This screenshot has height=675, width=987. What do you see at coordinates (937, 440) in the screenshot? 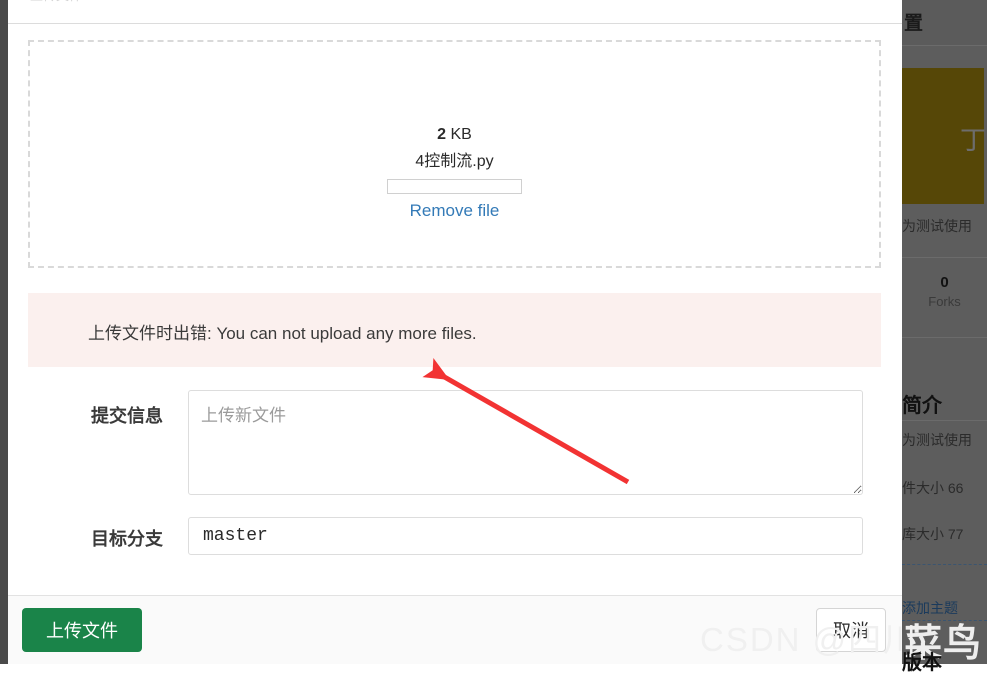
I see `background-about-description: 为测试使用` at bounding box center [937, 440].